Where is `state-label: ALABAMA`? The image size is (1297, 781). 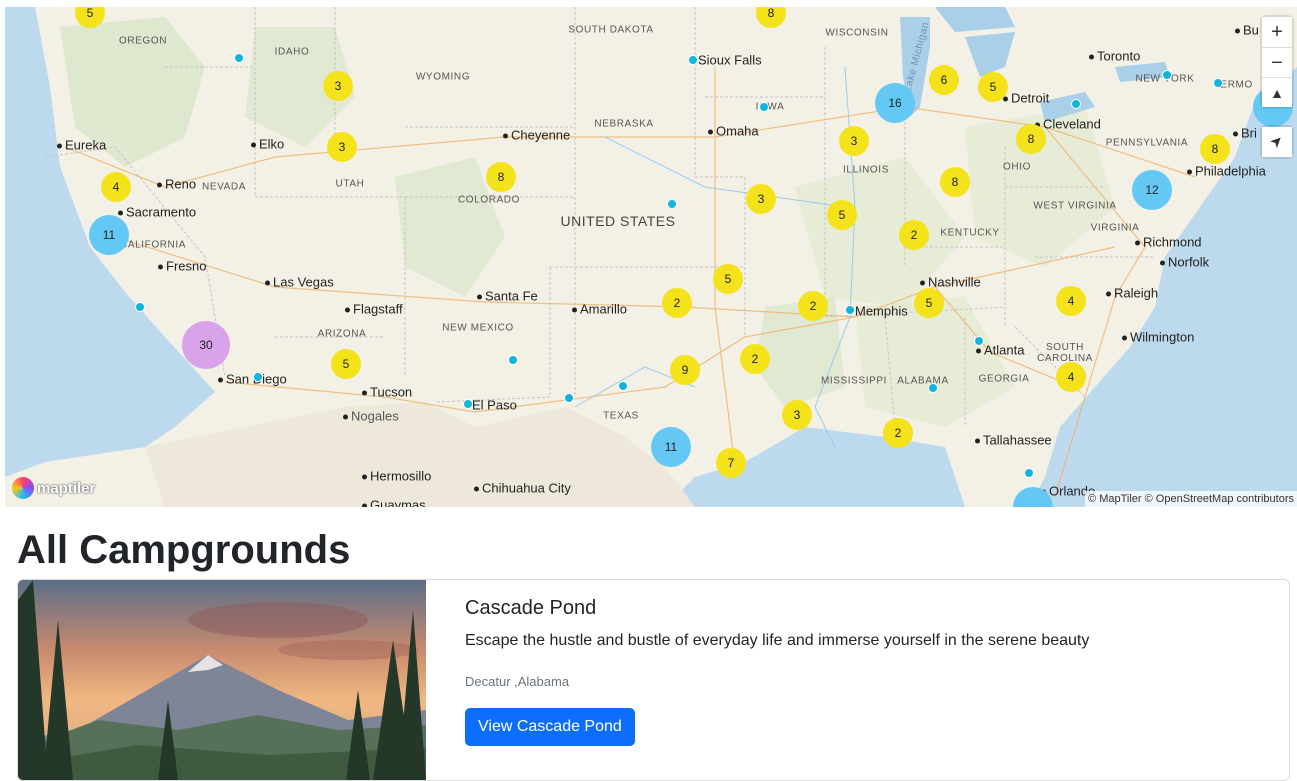 state-label: ALABAMA is located at coordinates (923, 381).